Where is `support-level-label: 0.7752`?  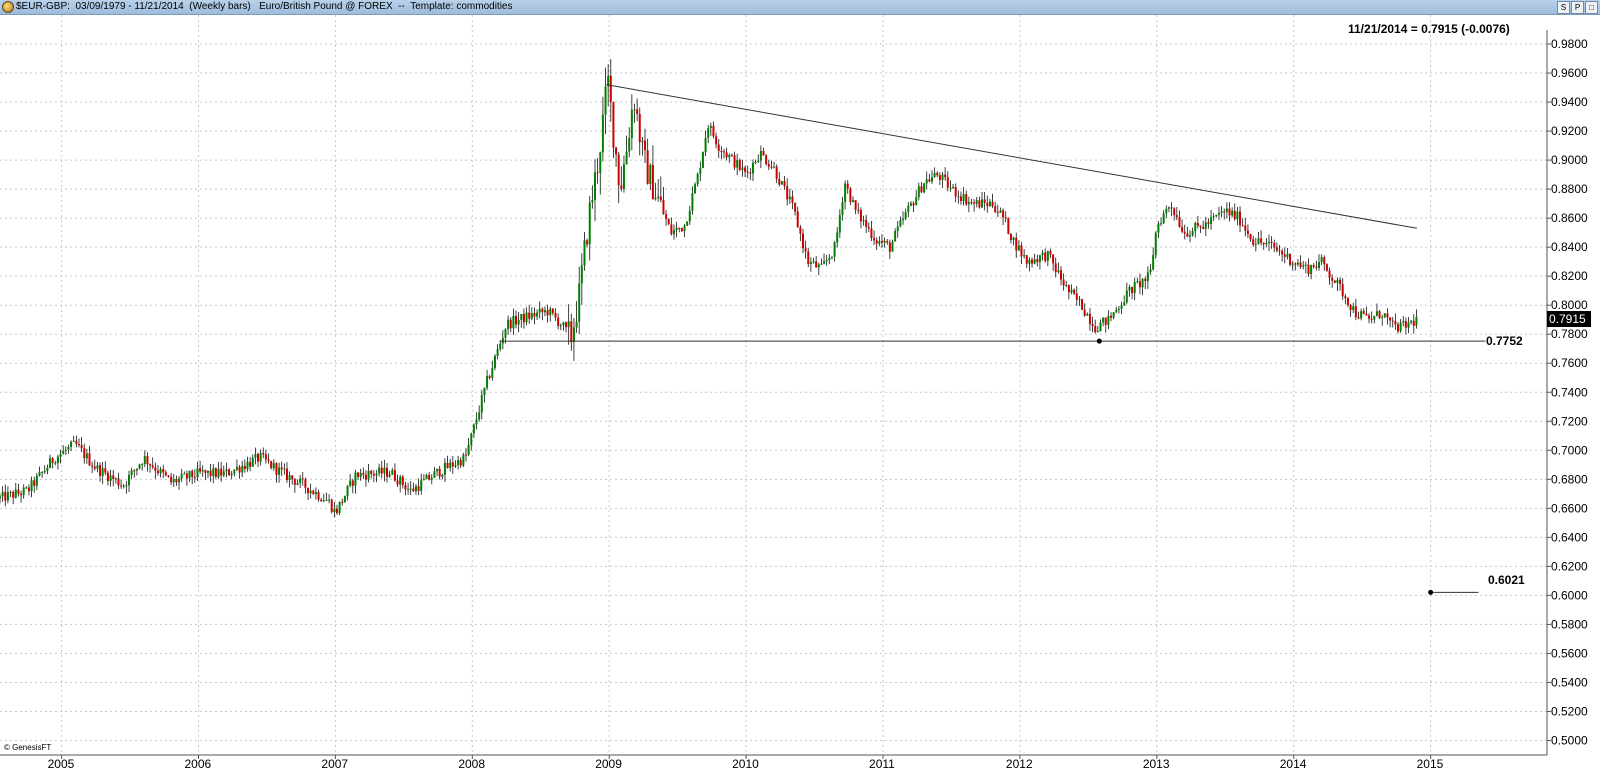 support-level-label: 0.7752 is located at coordinates (1504, 341).